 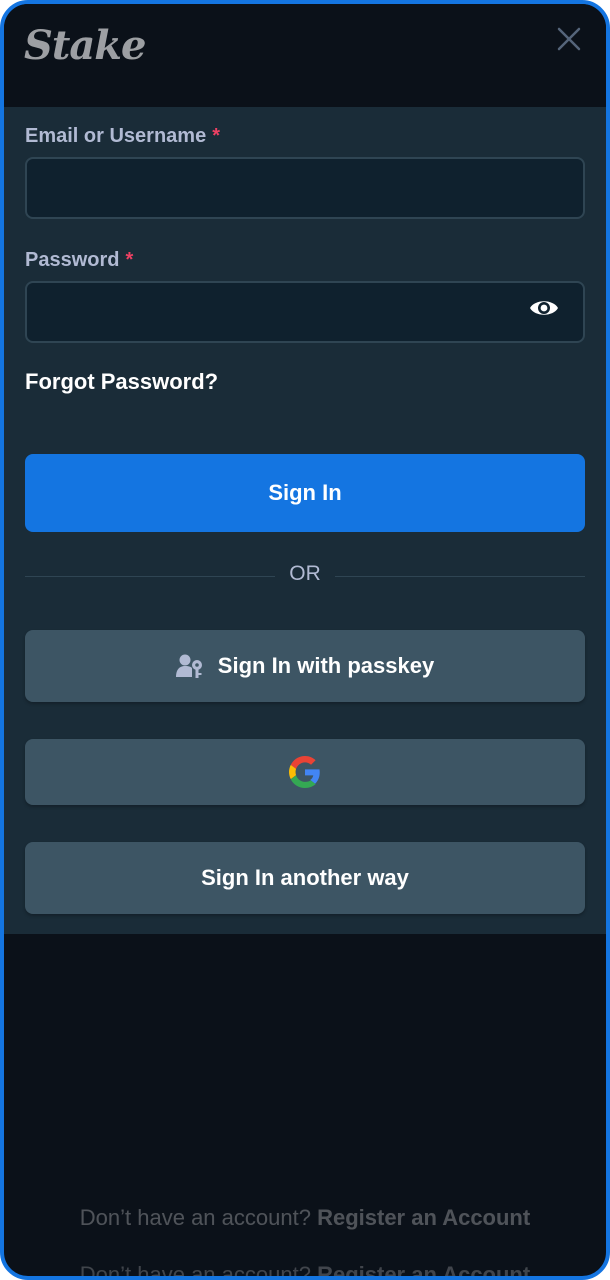 What do you see at coordinates (305, 188) in the screenshot?
I see `email-input` at bounding box center [305, 188].